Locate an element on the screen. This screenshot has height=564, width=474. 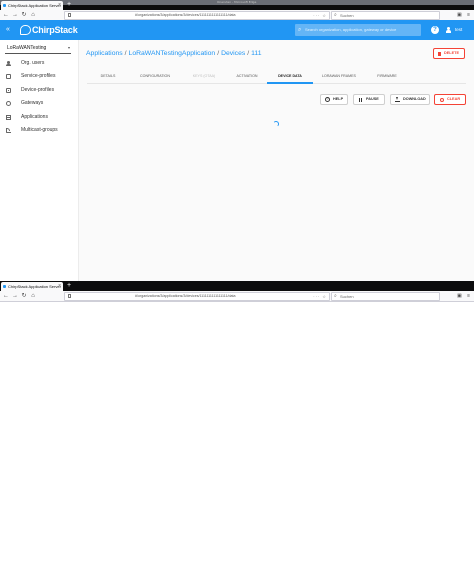
clear-button: CLEAR is located at coordinates (450, 99).